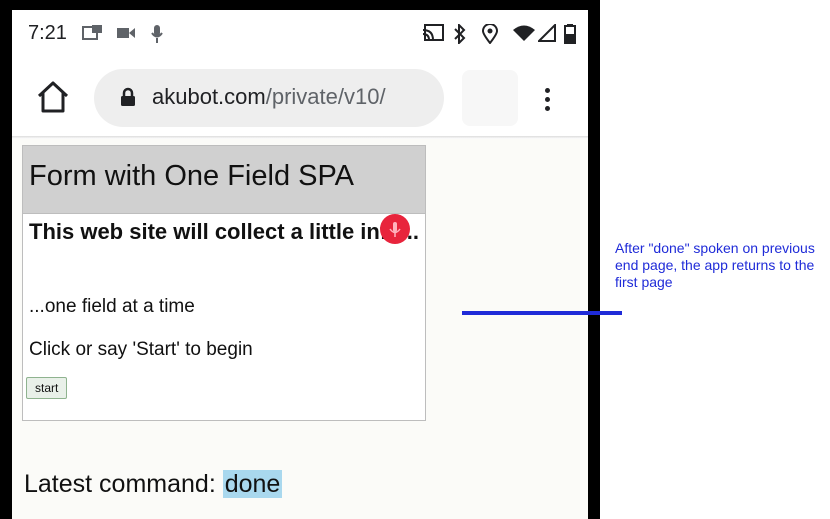  I want to click on address-bar: akubot.com/private/v10/, so click(269, 98).